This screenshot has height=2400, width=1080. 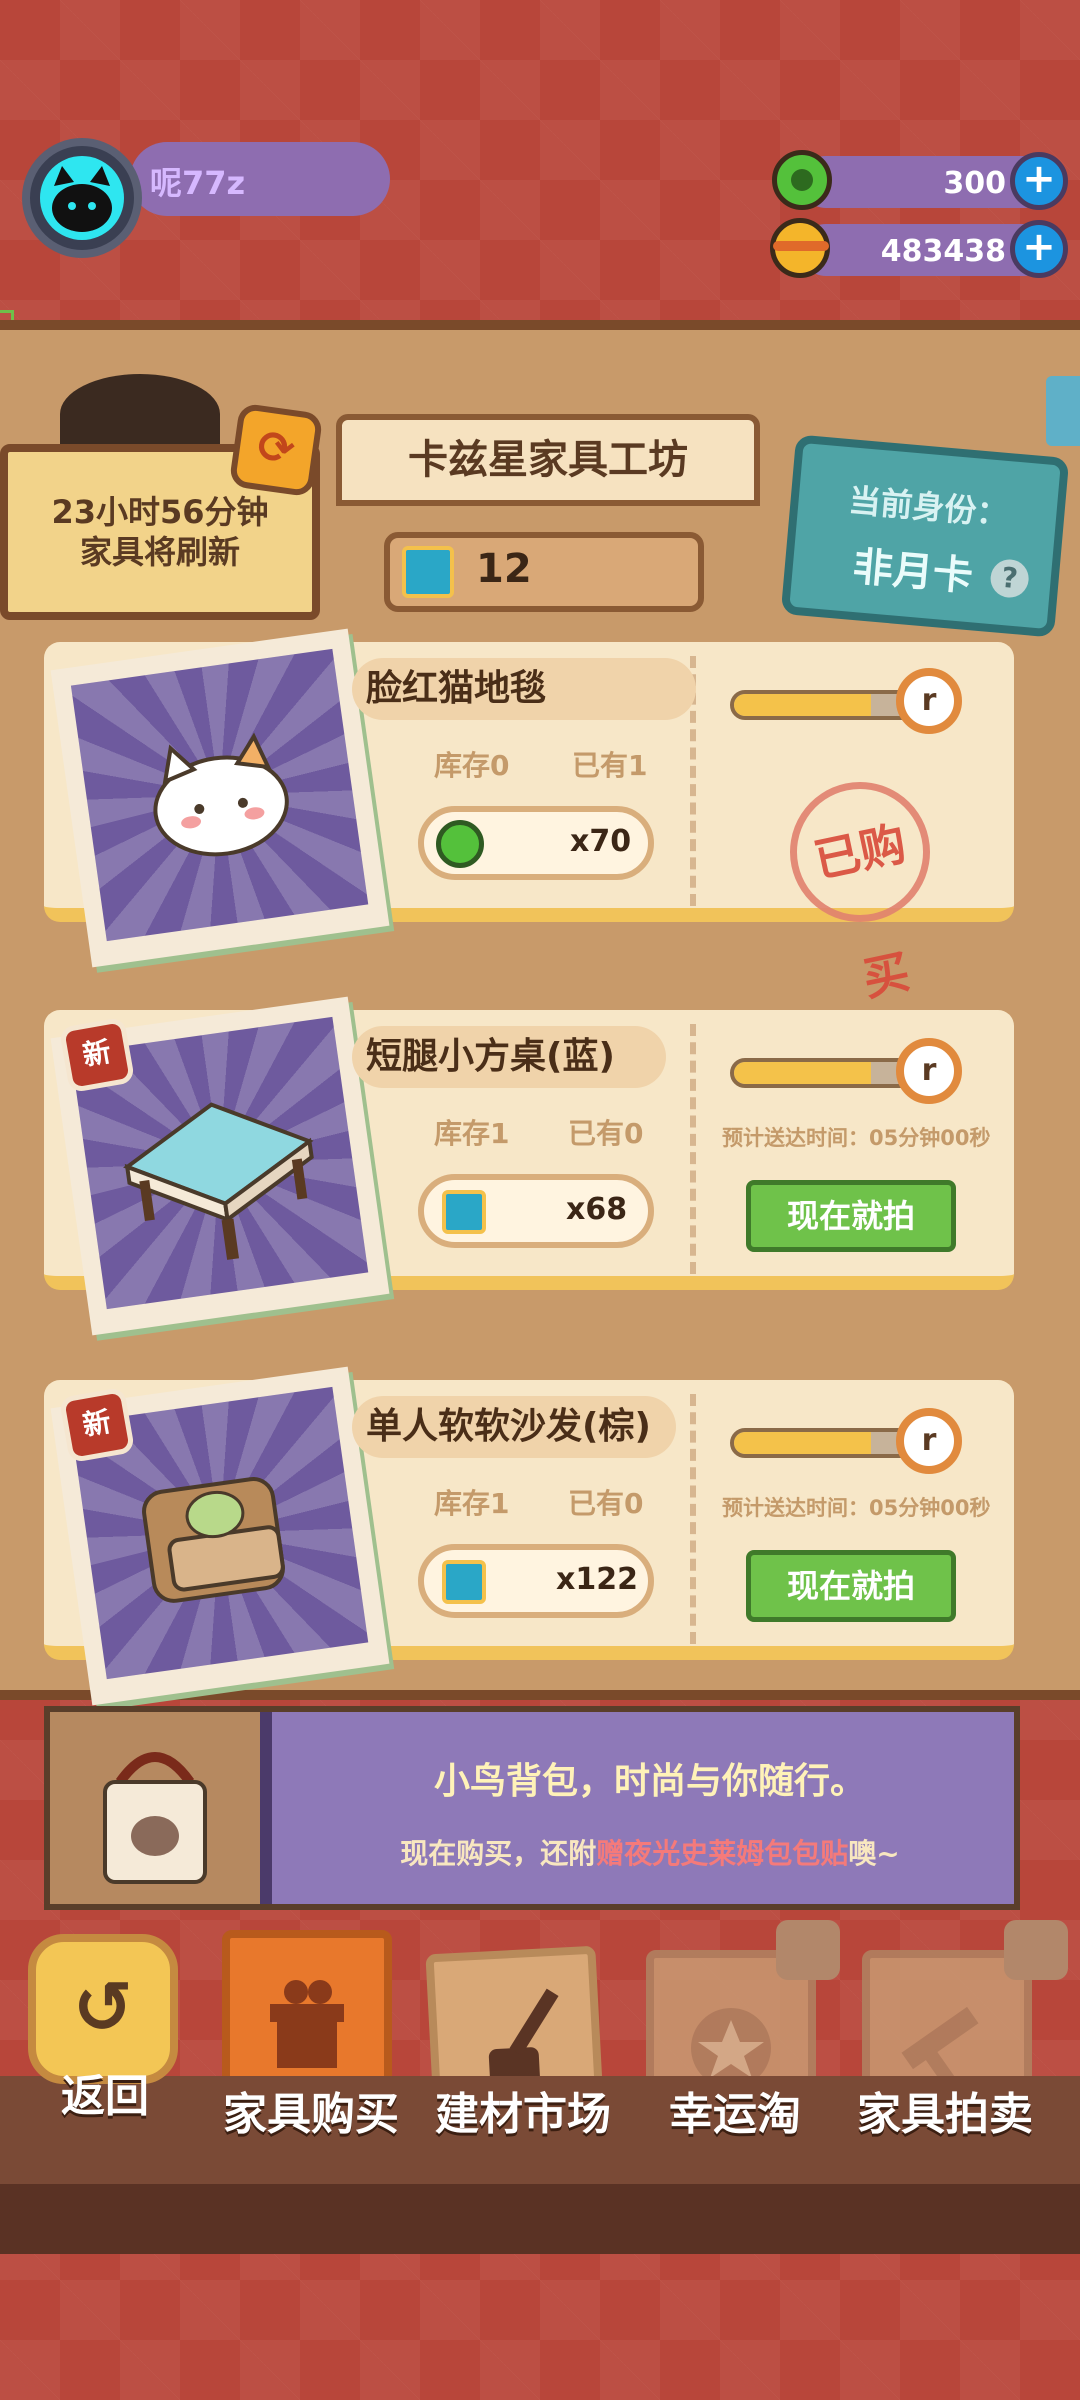 I want to click on item-photo, so click(x=220, y=798).